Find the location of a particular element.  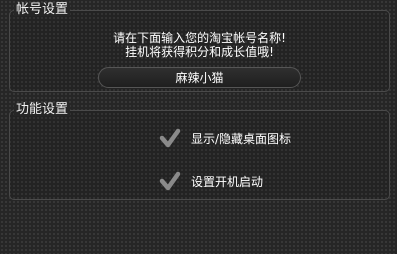

account-prompt-line-1: 请在下面输入您的淘宝帐号名称! is located at coordinates (199, 38).